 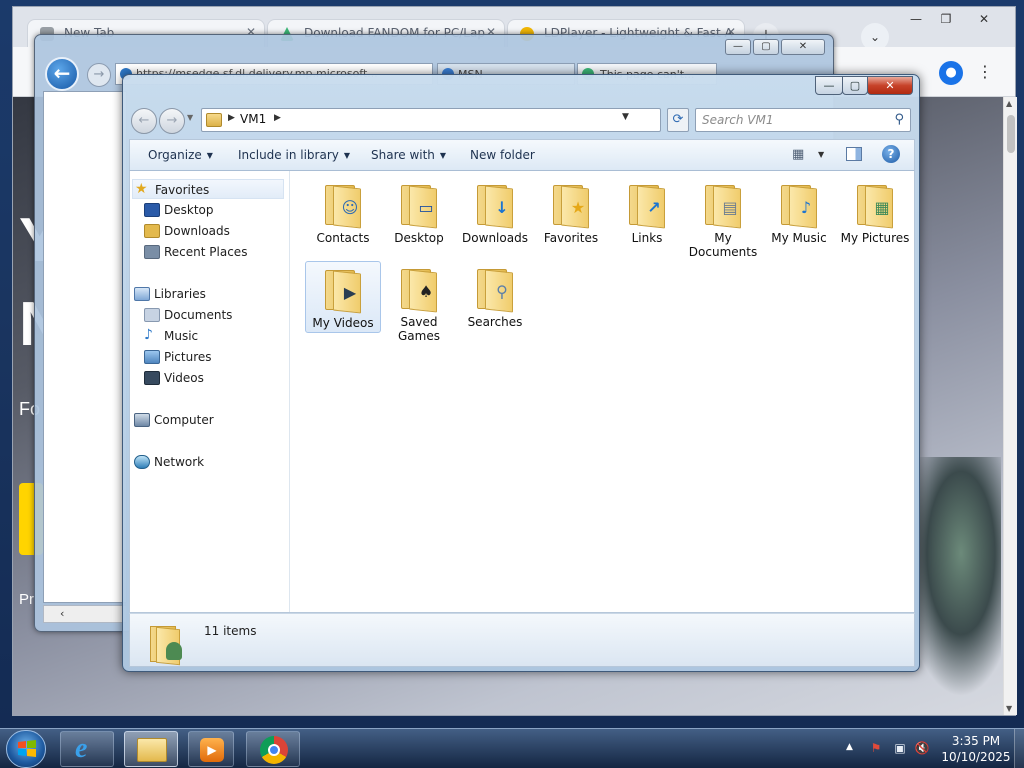 I want to click on ie-forward-button: →, so click(x=99, y=75).